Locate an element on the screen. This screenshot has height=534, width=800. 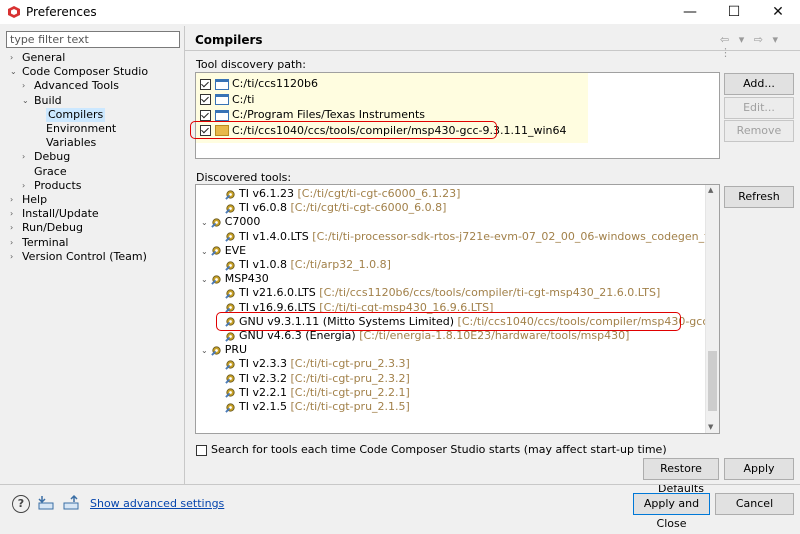
discovery-path-row: C:/ti/ccs1120b6 is located at coordinates (259, 83).